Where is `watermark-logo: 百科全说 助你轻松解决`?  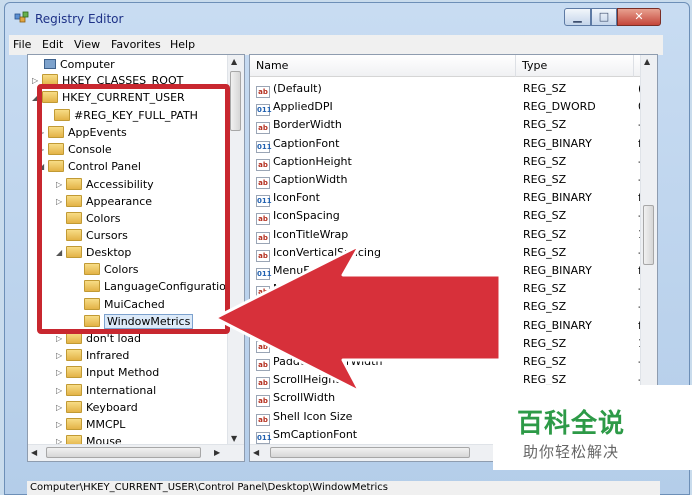
watermark-logo: 百科全说 助你轻松解决 is located at coordinates (592, 427).